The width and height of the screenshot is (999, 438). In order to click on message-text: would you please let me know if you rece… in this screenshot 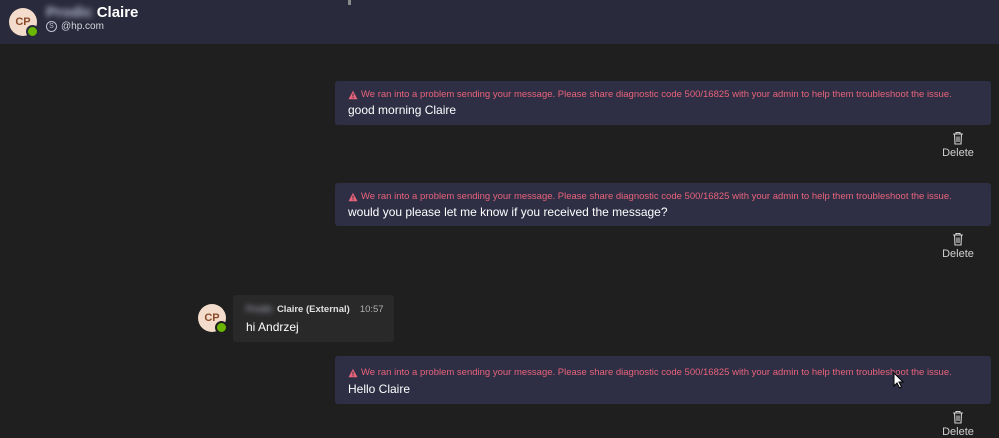, I will do `click(508, 212)`.